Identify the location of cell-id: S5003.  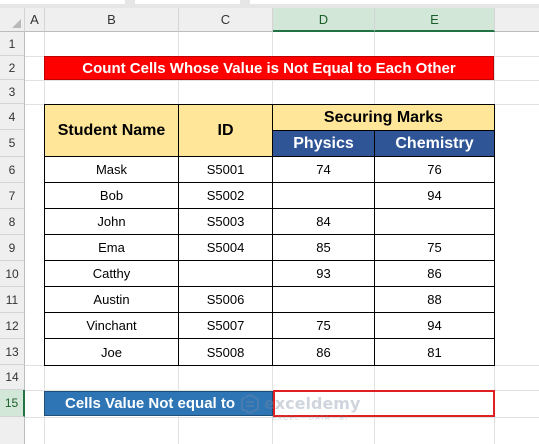
(225, 221).